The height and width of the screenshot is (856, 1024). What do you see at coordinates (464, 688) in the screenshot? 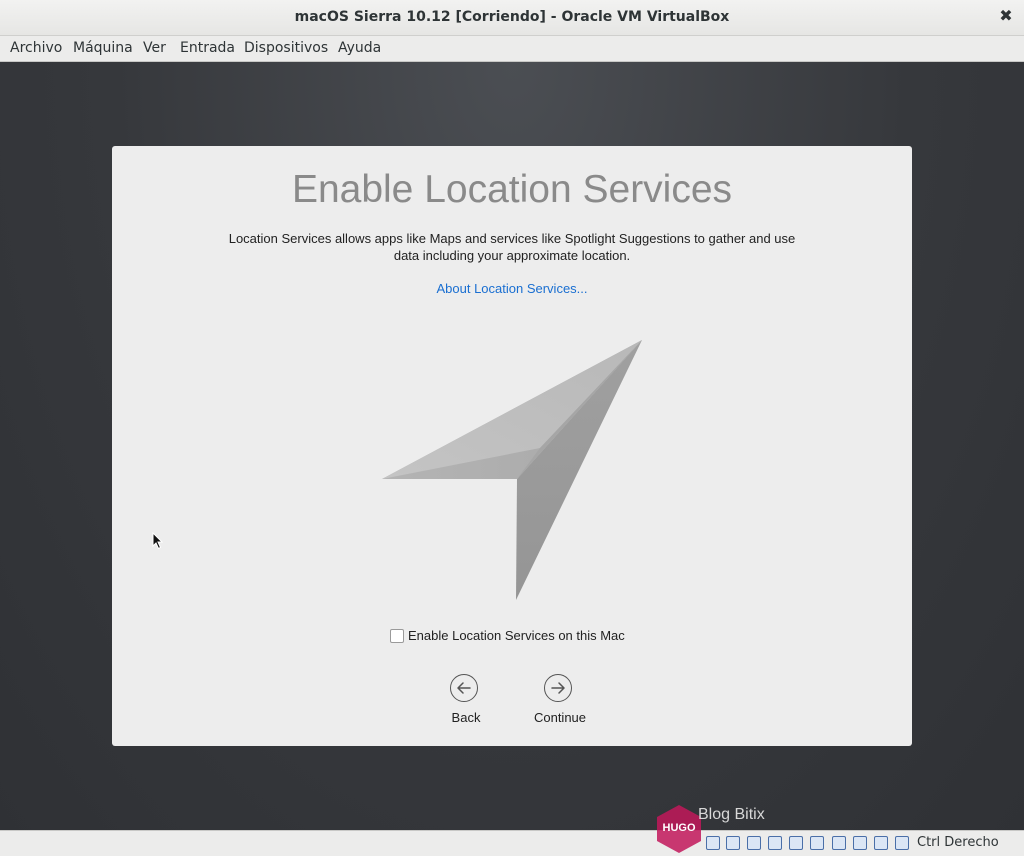
I see `arrow-left-icon` at bounding box center [464, 688].